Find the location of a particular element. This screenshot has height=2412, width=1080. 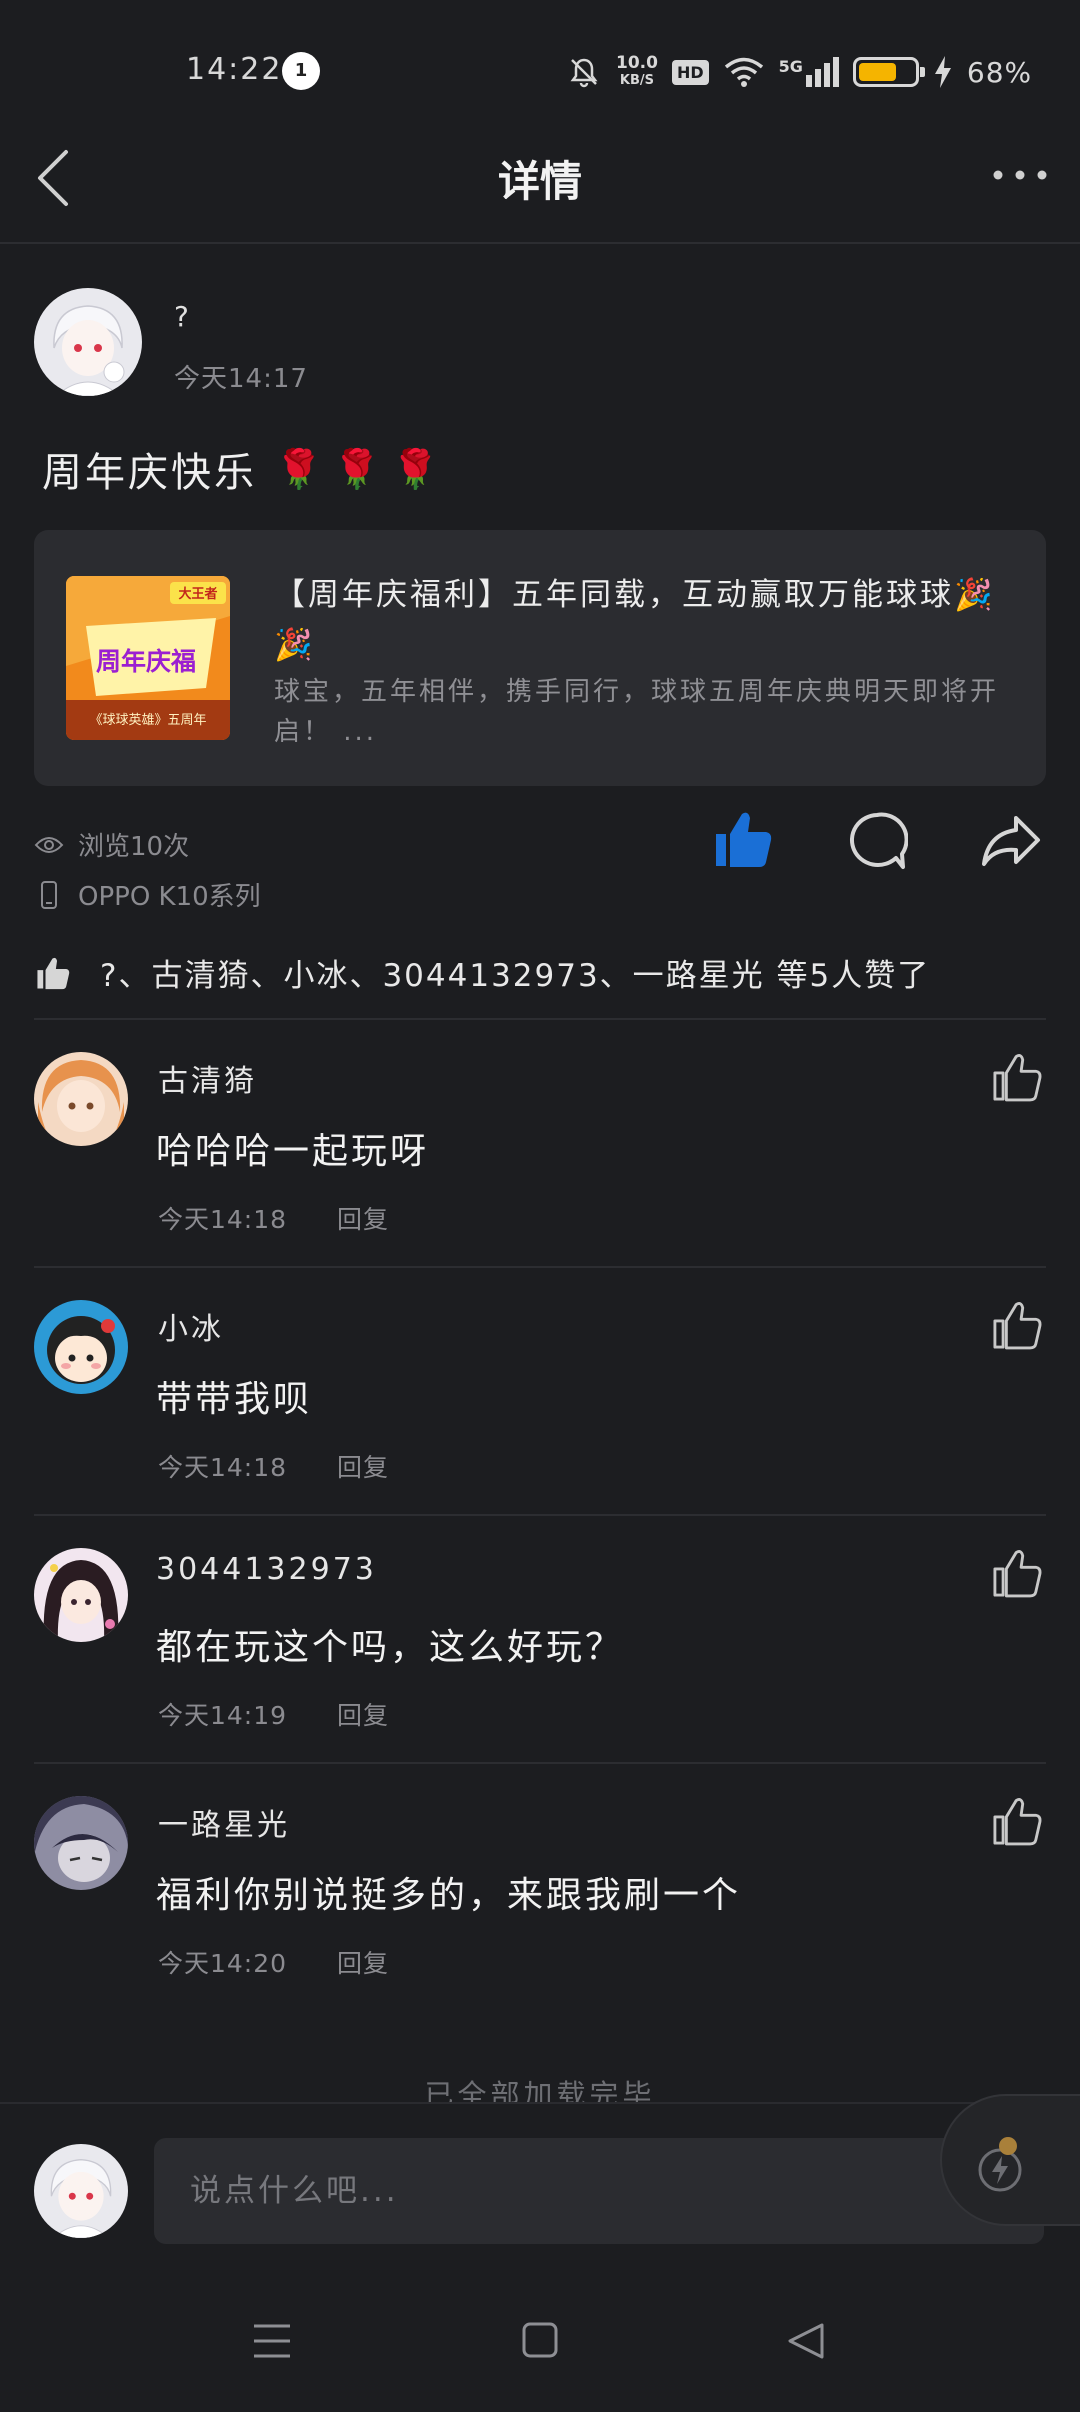

share-button is located at coordinates (1011, 841).